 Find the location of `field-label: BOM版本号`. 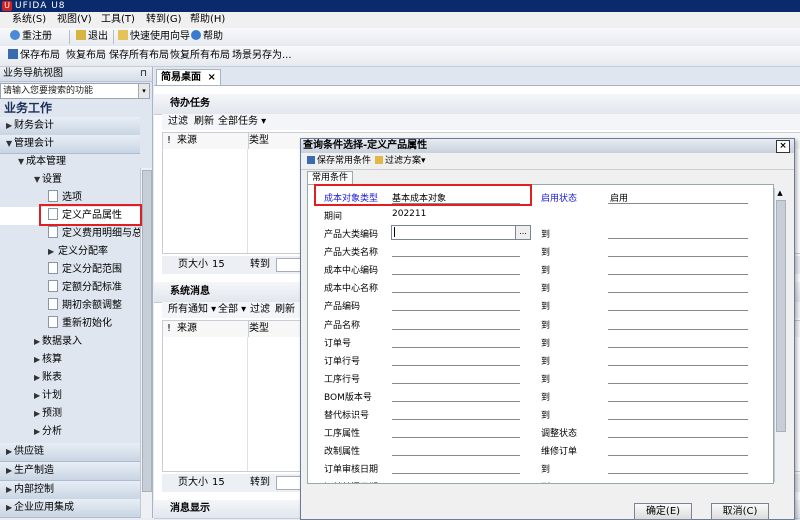

field-label: BOM版本号 is located at coordinates (348, 398).